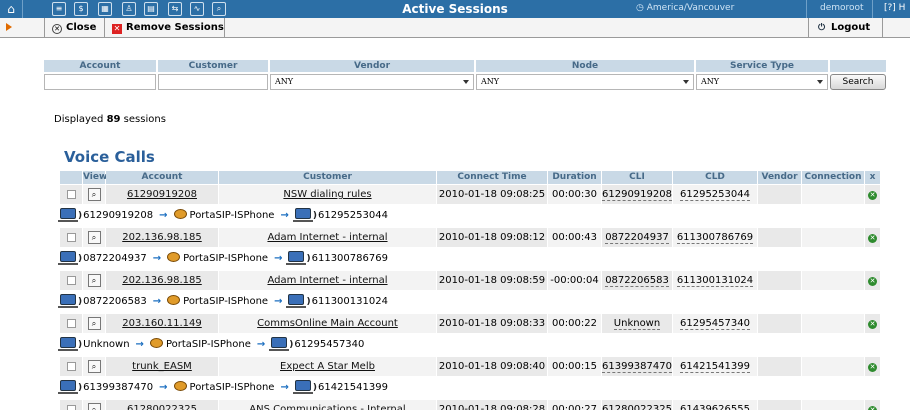  Describe the element at coordinates (118, 387) in the screenshot. I see `route-from: 61399387470` at that location.